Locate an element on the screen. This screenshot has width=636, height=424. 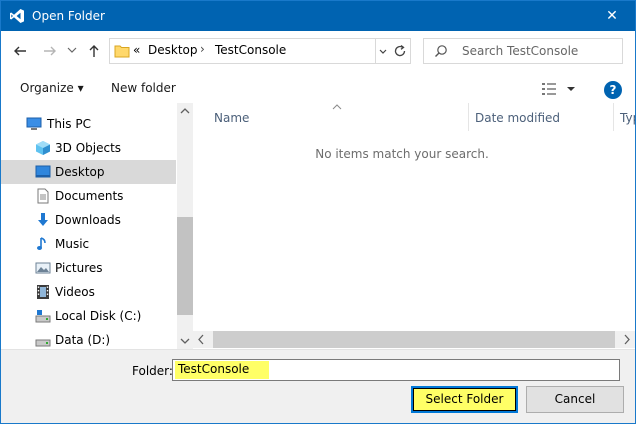
organize-button: Organize ▾ is located at coordinates (52, 88).